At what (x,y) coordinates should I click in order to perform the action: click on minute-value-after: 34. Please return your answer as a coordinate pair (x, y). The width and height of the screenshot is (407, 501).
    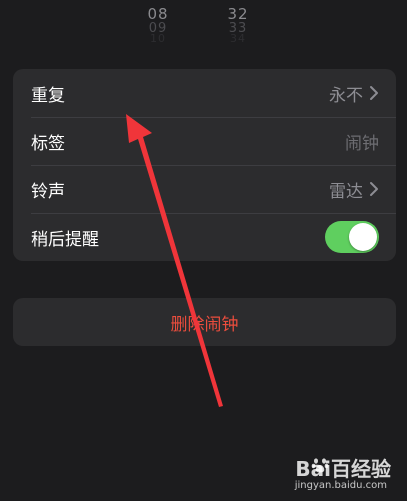
    Looking at the image, I should click on (238, 38).